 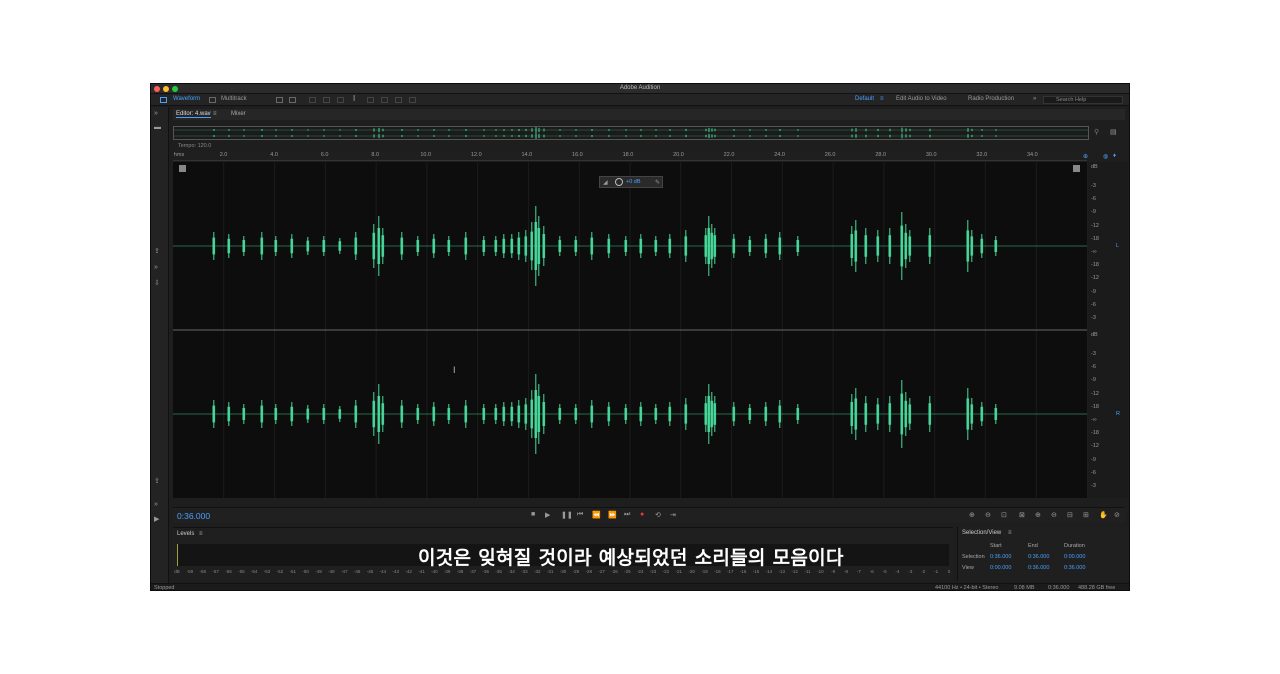 I want to click on zoom-icon: ⚲, so click(x=1096, y=132).